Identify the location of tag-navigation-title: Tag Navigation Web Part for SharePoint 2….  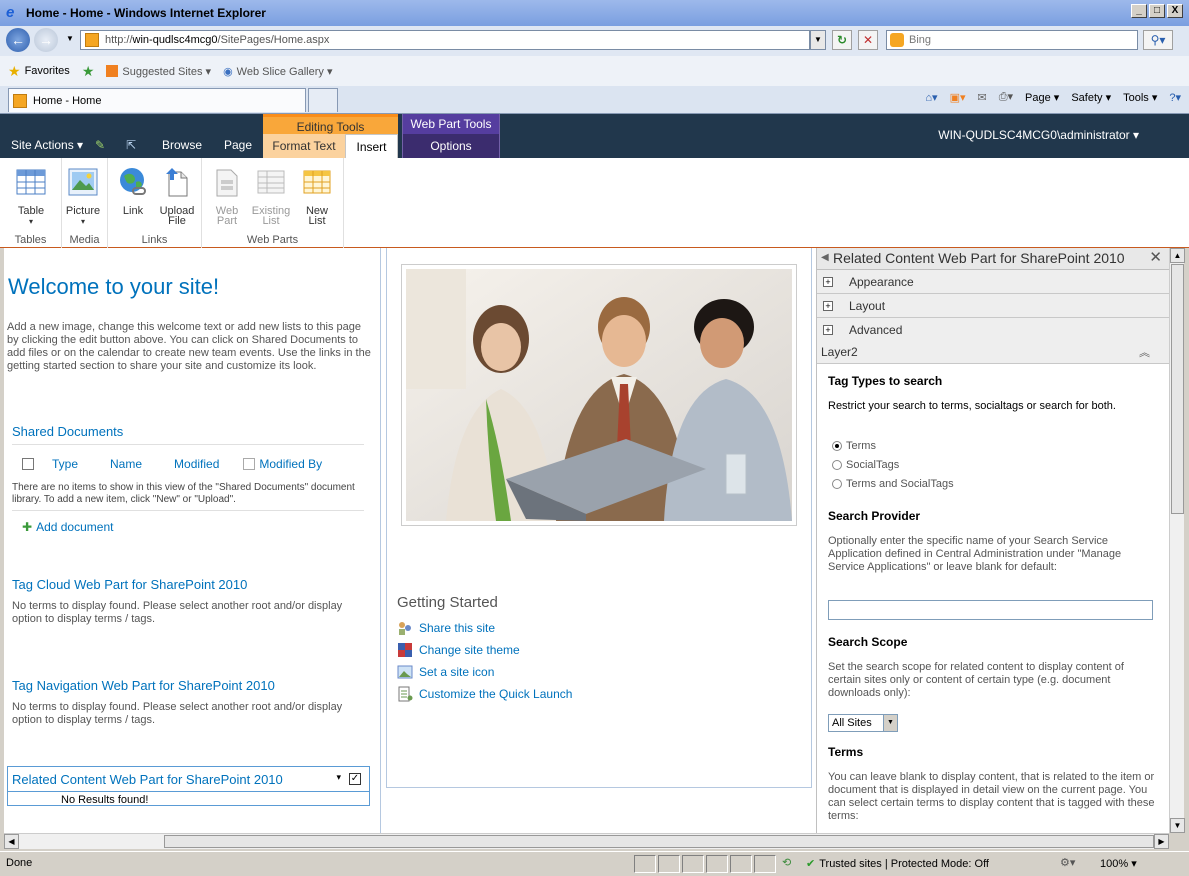
(143, 685).